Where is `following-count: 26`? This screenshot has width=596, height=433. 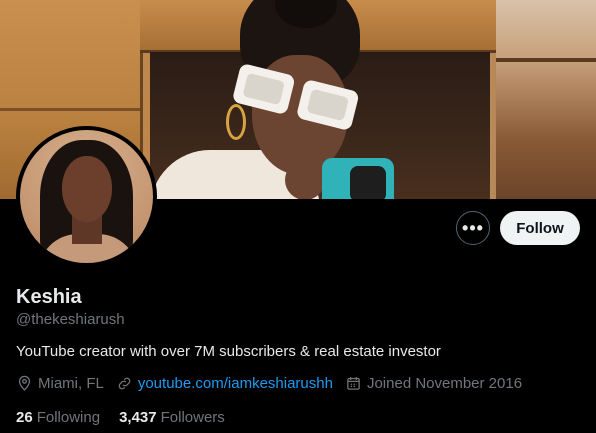
following-count: 26 is located at coordinates (24, 417).